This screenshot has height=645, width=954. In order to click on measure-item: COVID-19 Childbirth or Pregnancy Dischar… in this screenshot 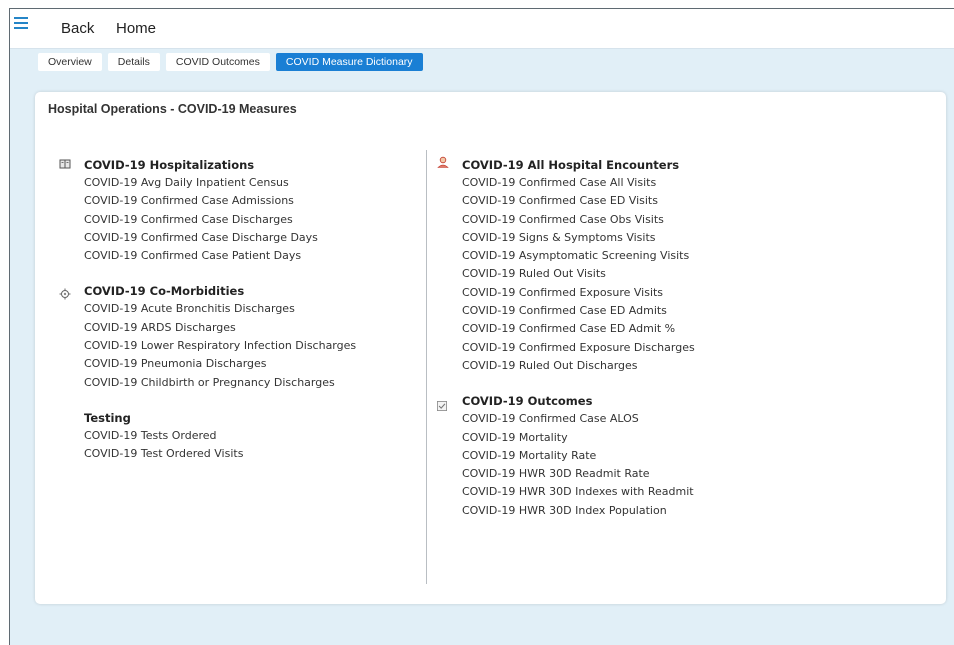, I will do `click(220, 383)`.